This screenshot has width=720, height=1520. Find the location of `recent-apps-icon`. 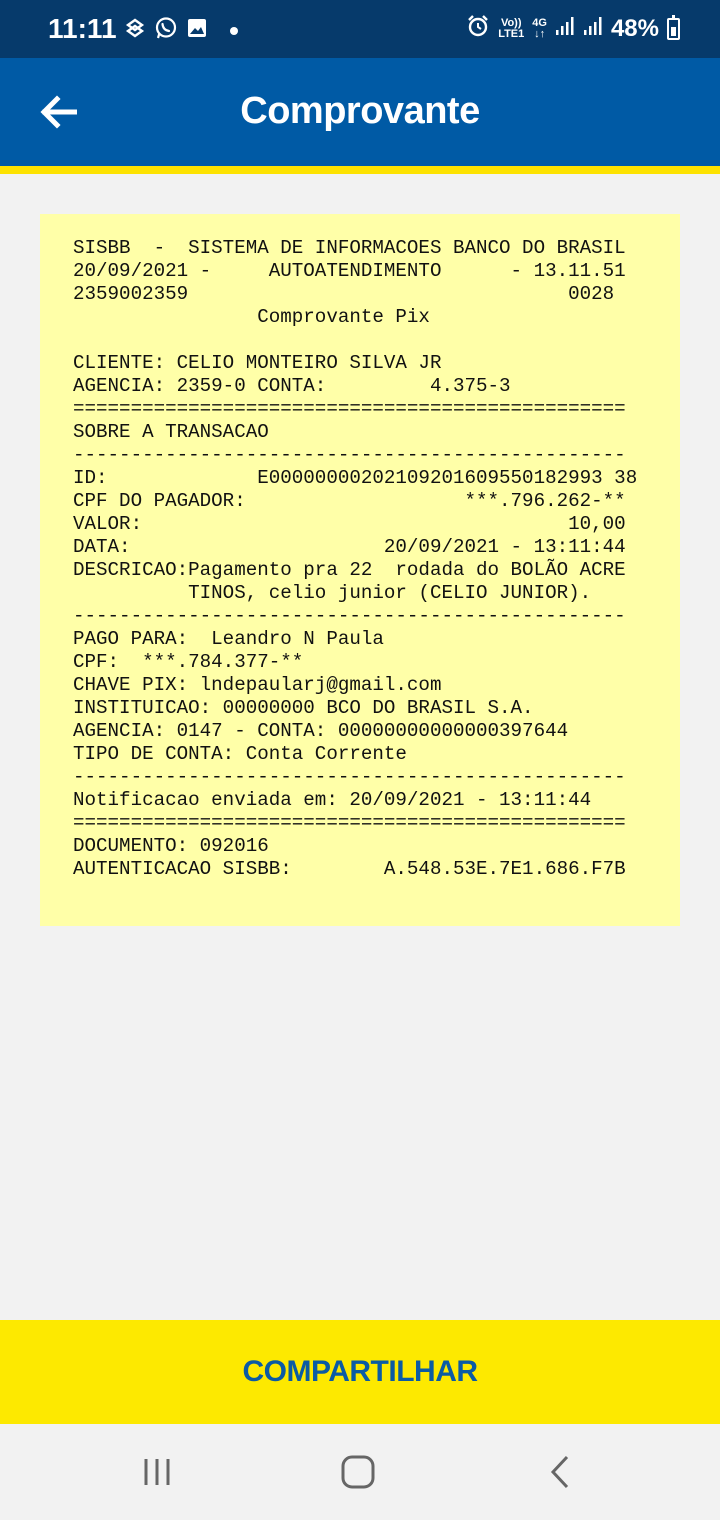

recent-apps-icon is located at coordinates (157, 1472).